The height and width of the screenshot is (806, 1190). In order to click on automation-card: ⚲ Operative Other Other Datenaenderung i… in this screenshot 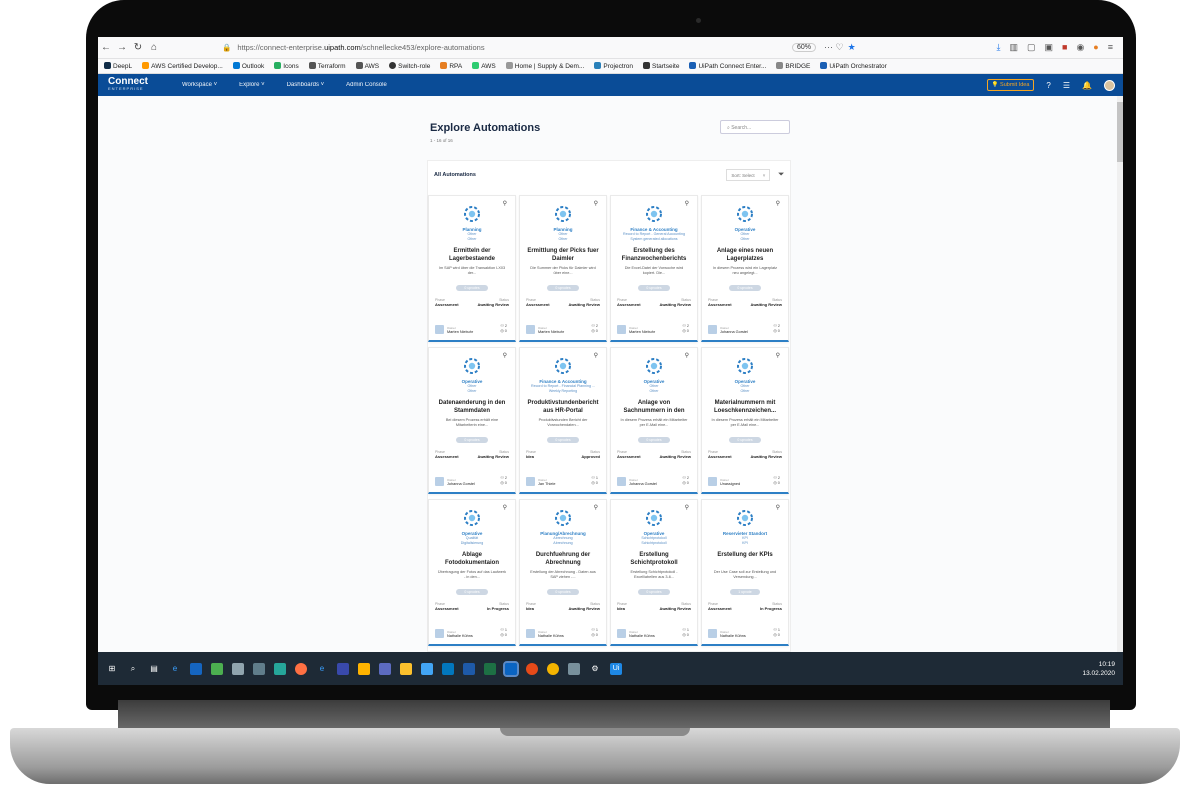, I will do `click(472, 420)`.